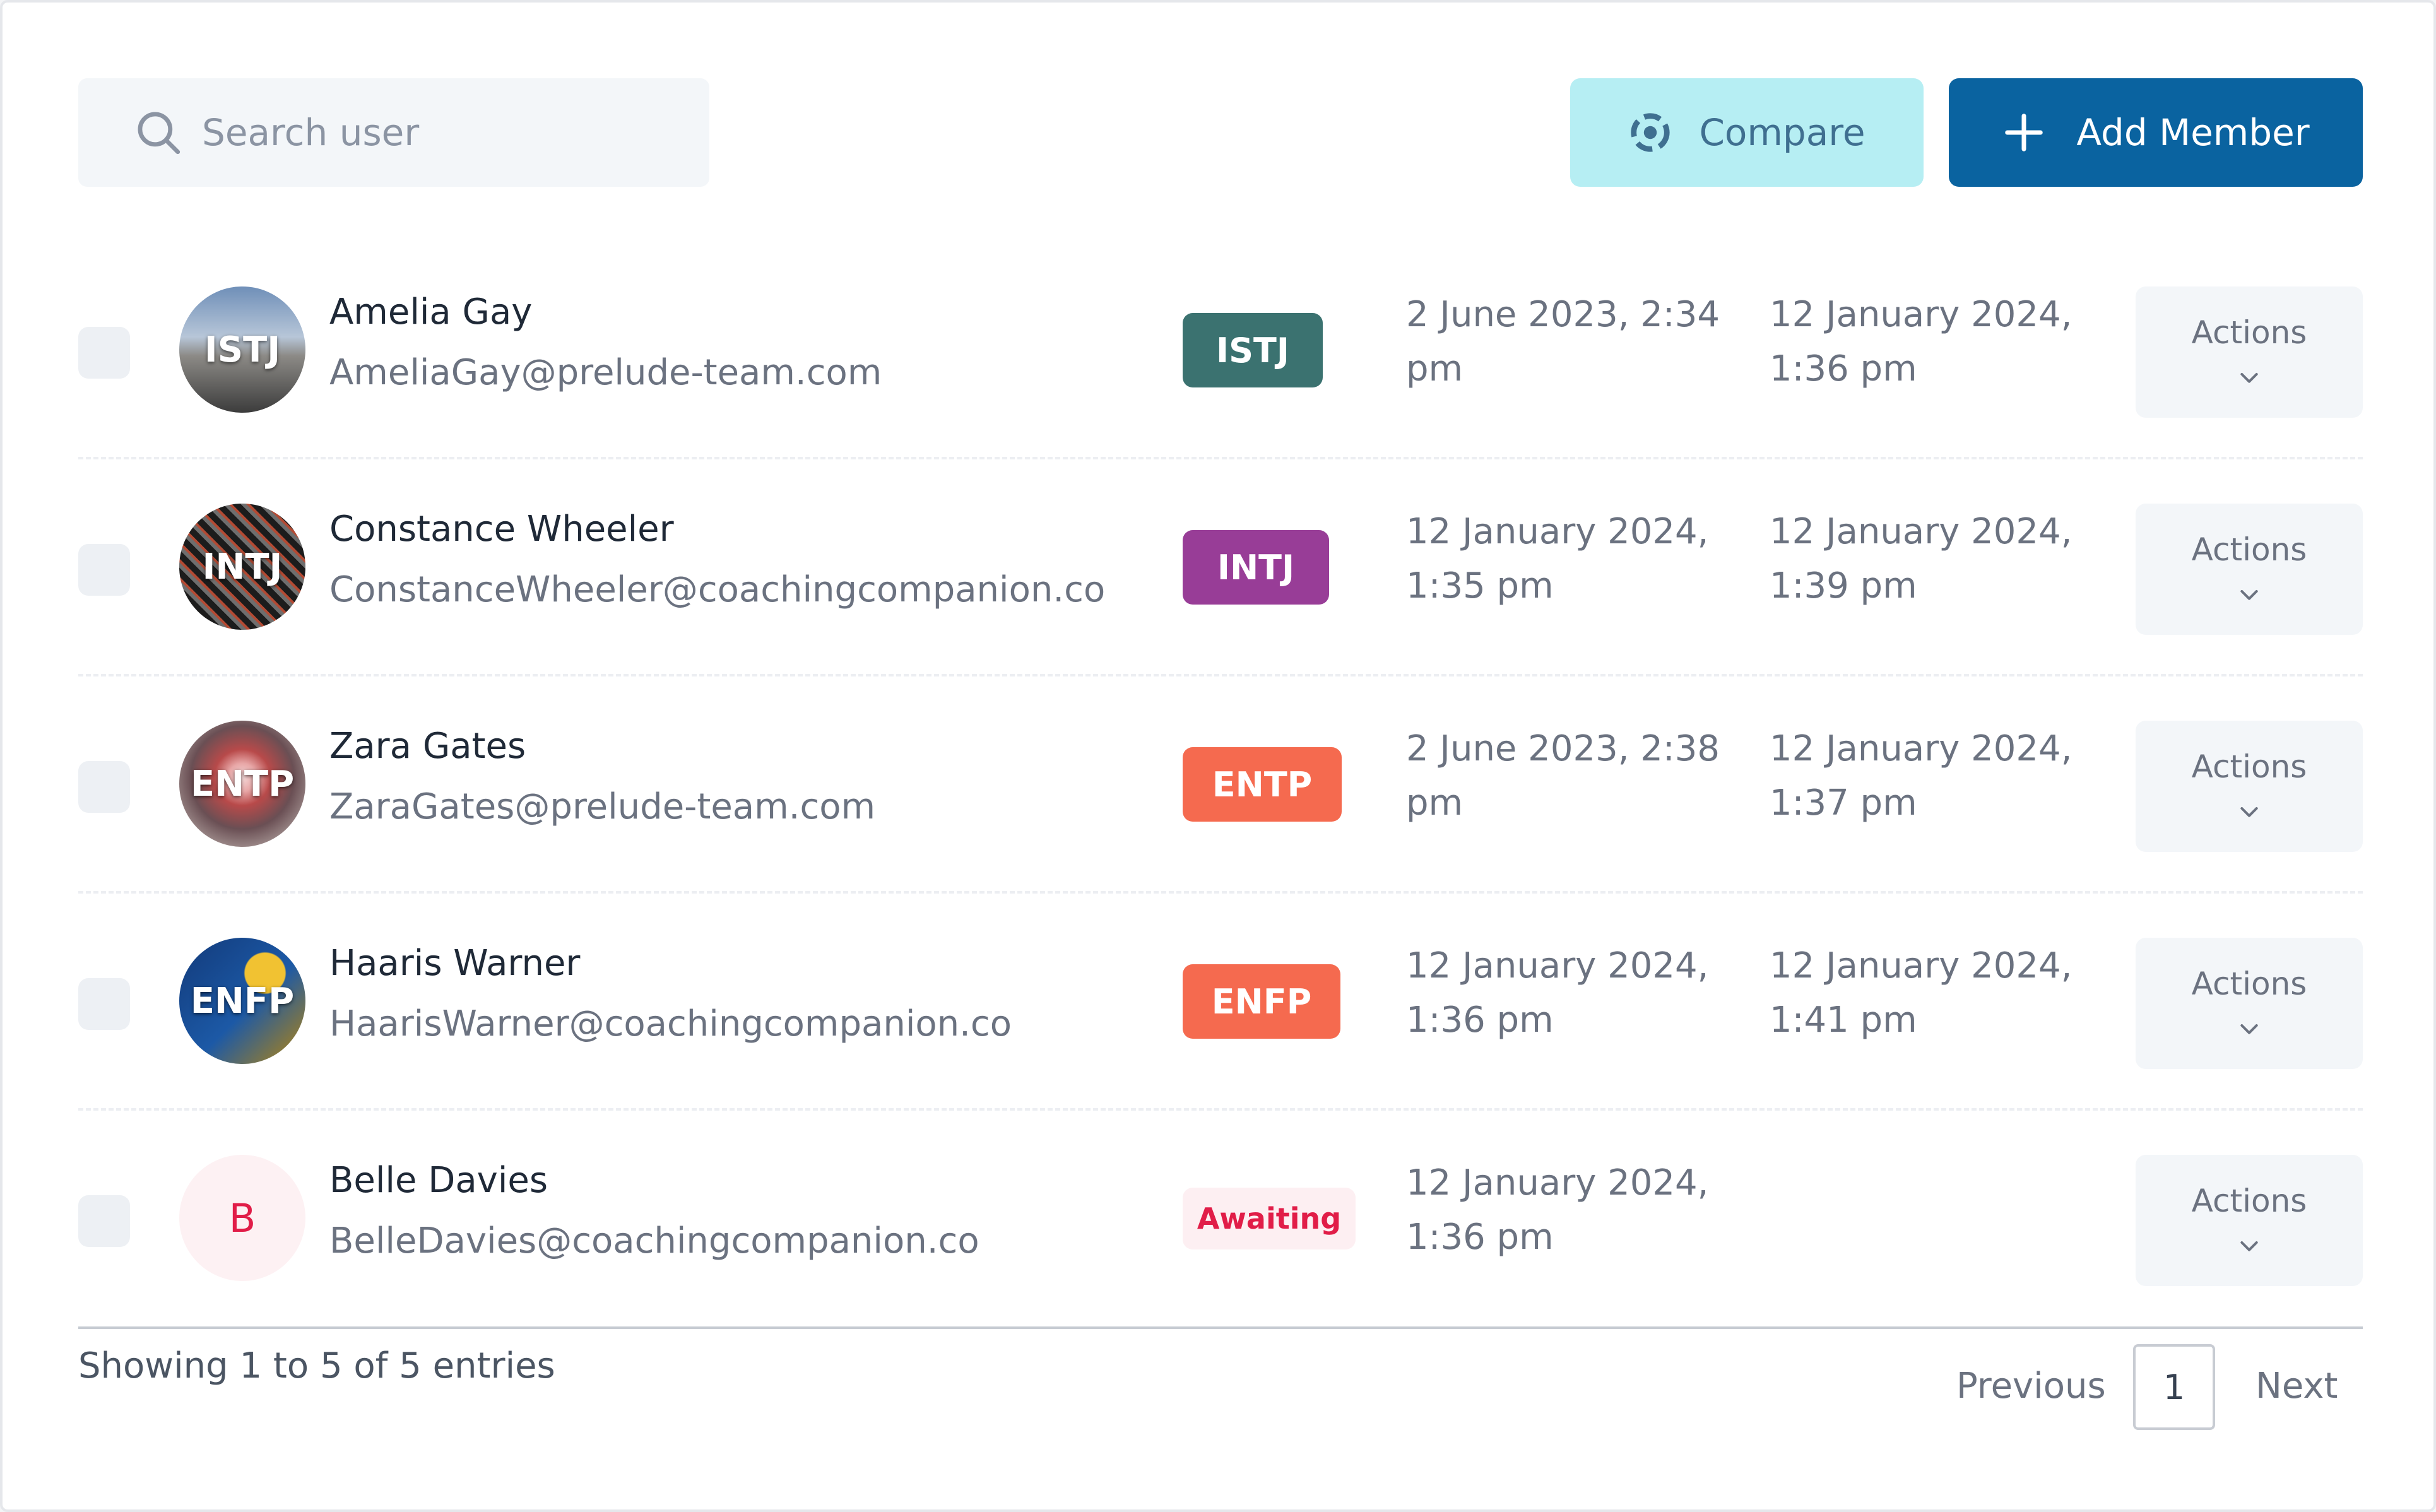 The image size is (2436, 1512). I want to click on compare-label: Compare, so click(1782, 132).